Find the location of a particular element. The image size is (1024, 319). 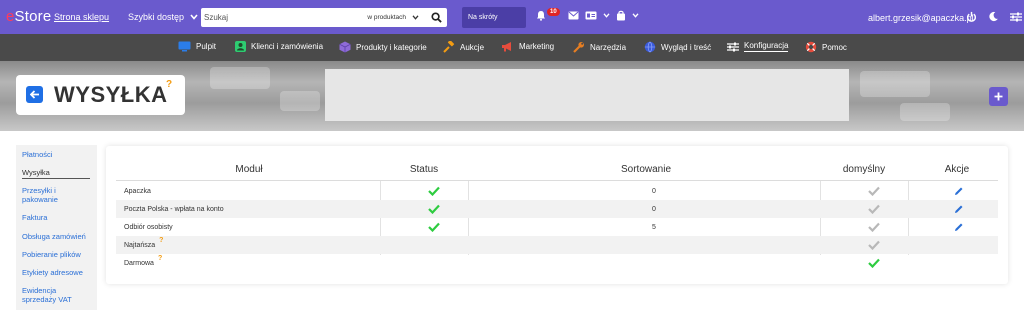

module-name: Apaczka is located at coordinates (137, 191).